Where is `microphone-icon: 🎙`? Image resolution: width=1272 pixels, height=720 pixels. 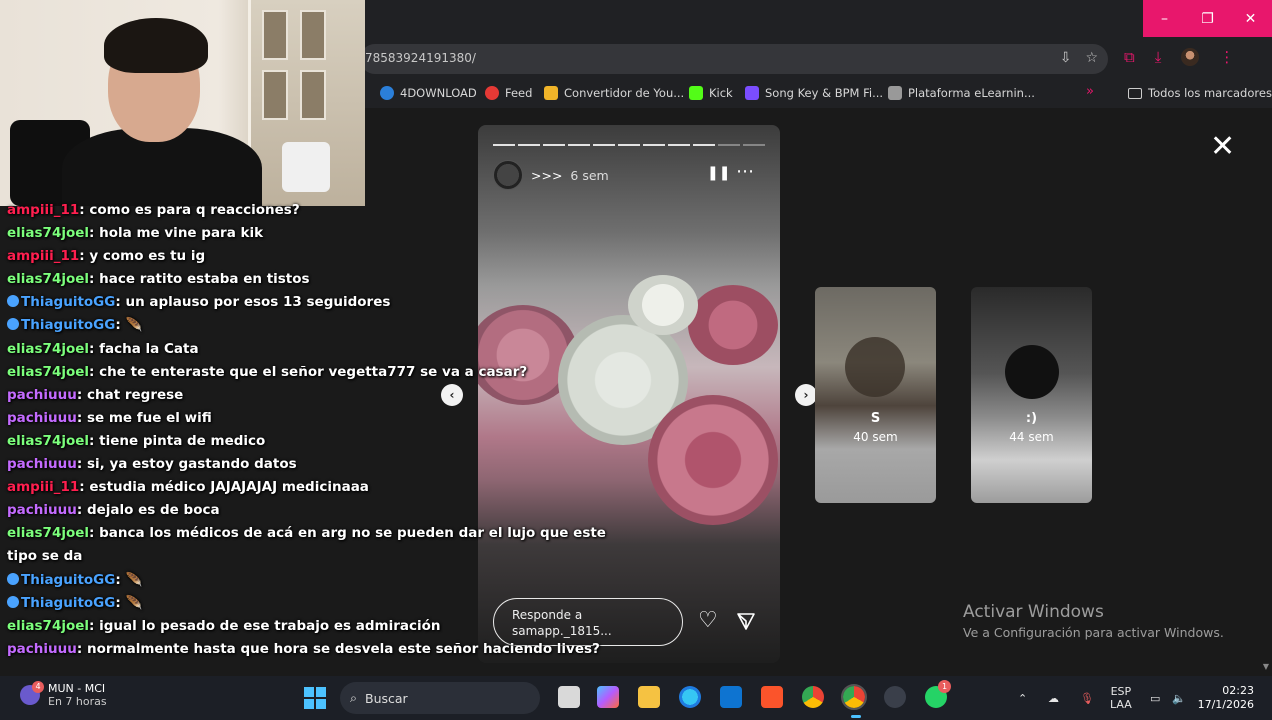 microphone-icon: 🎙 is located at coordinates (1087, 698).